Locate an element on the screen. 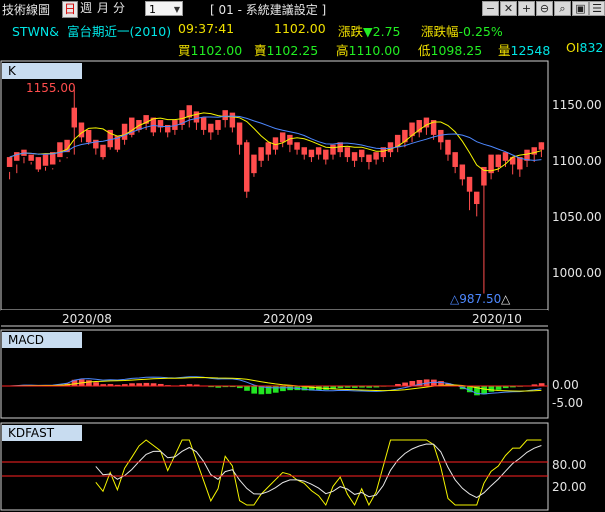 This screenshot has height=512, width=605. kd-d-line is located at coordinates (318, 471).